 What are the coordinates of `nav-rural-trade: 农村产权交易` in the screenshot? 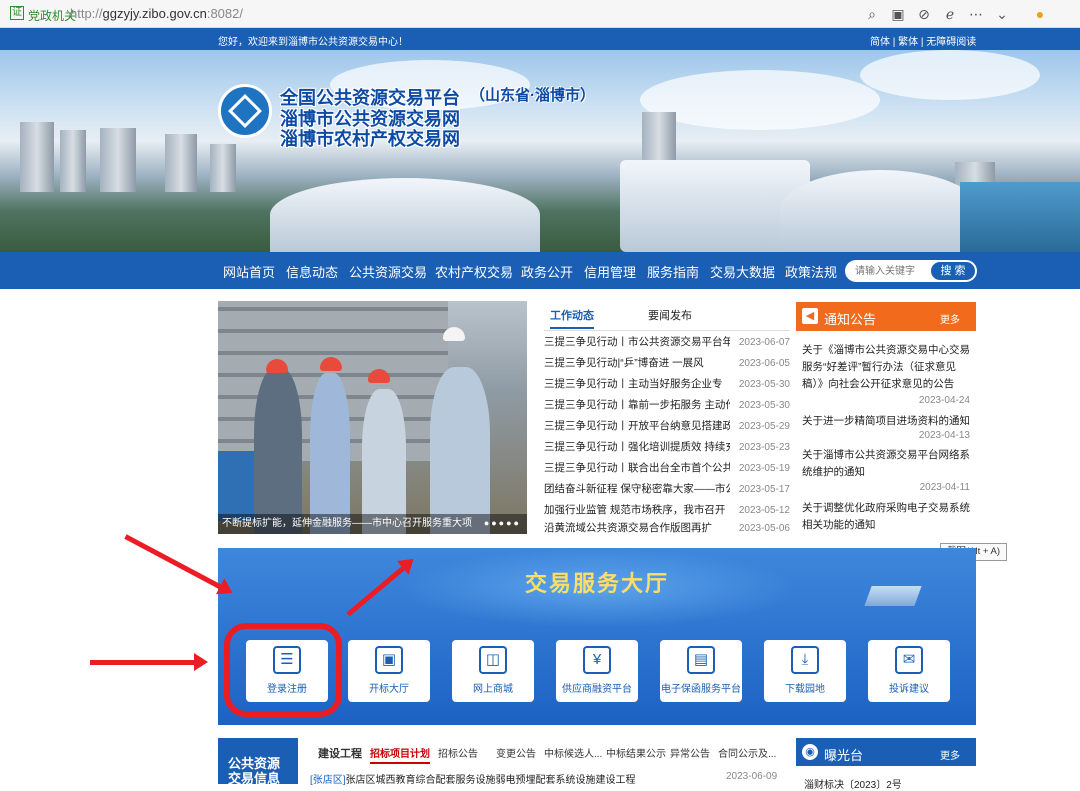 It's located at (474, 271).